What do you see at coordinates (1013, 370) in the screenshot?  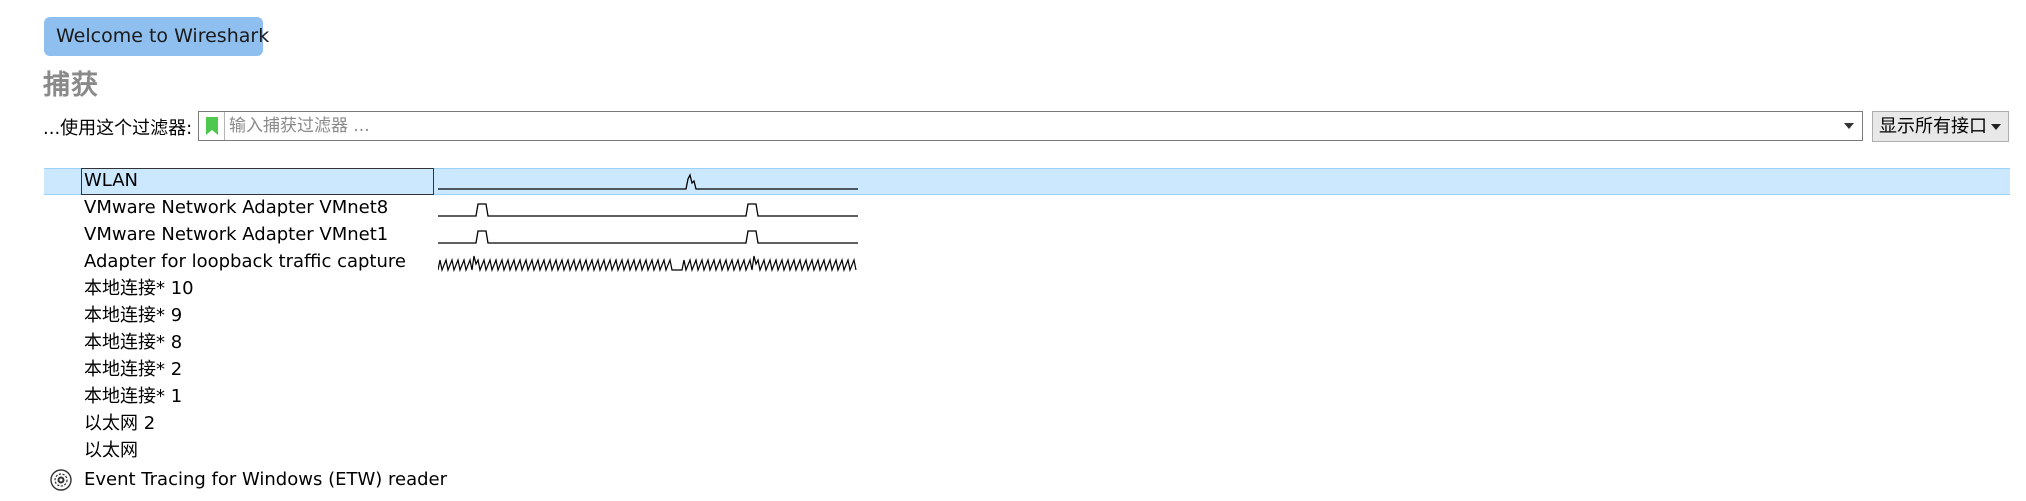 I see `interface-row-local-2: 本地连接* 2` at bounding box center [1013, 370].